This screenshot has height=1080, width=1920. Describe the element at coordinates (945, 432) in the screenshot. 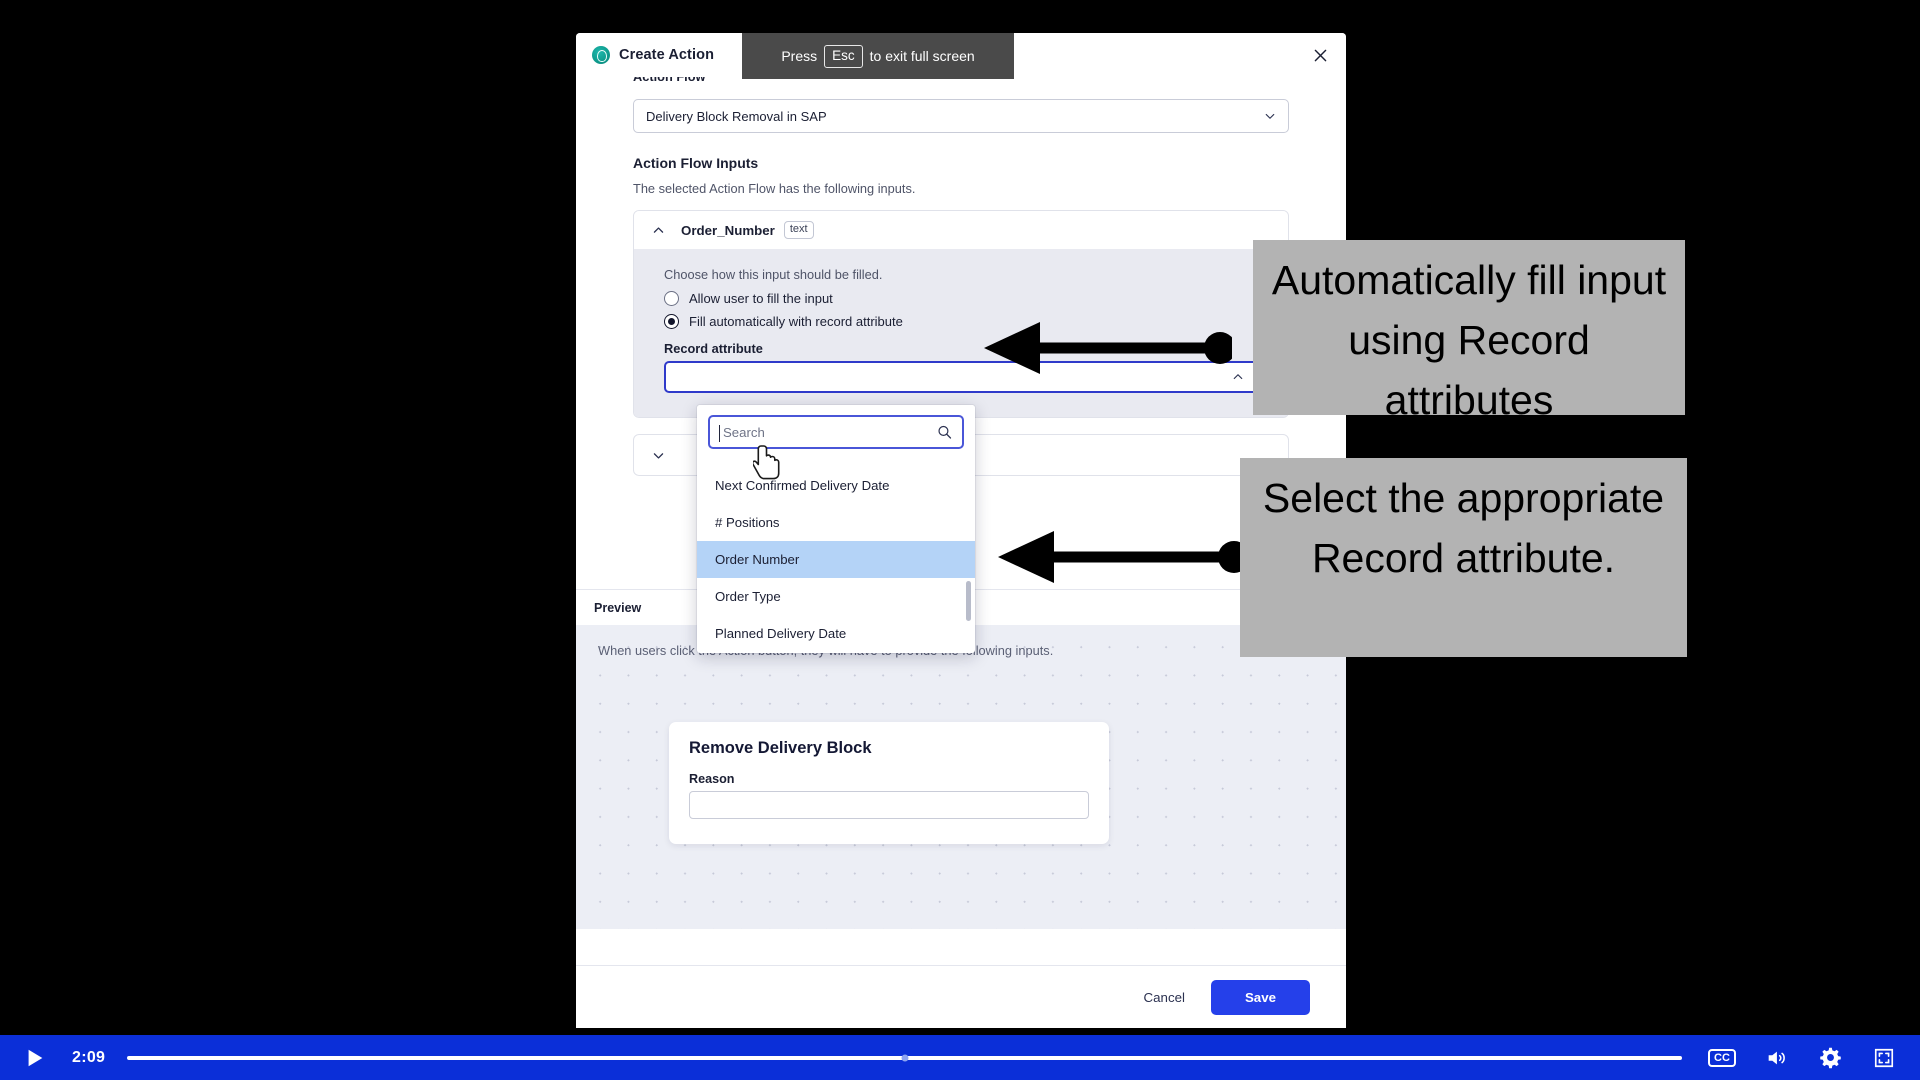

I see `search-icon` at that location.